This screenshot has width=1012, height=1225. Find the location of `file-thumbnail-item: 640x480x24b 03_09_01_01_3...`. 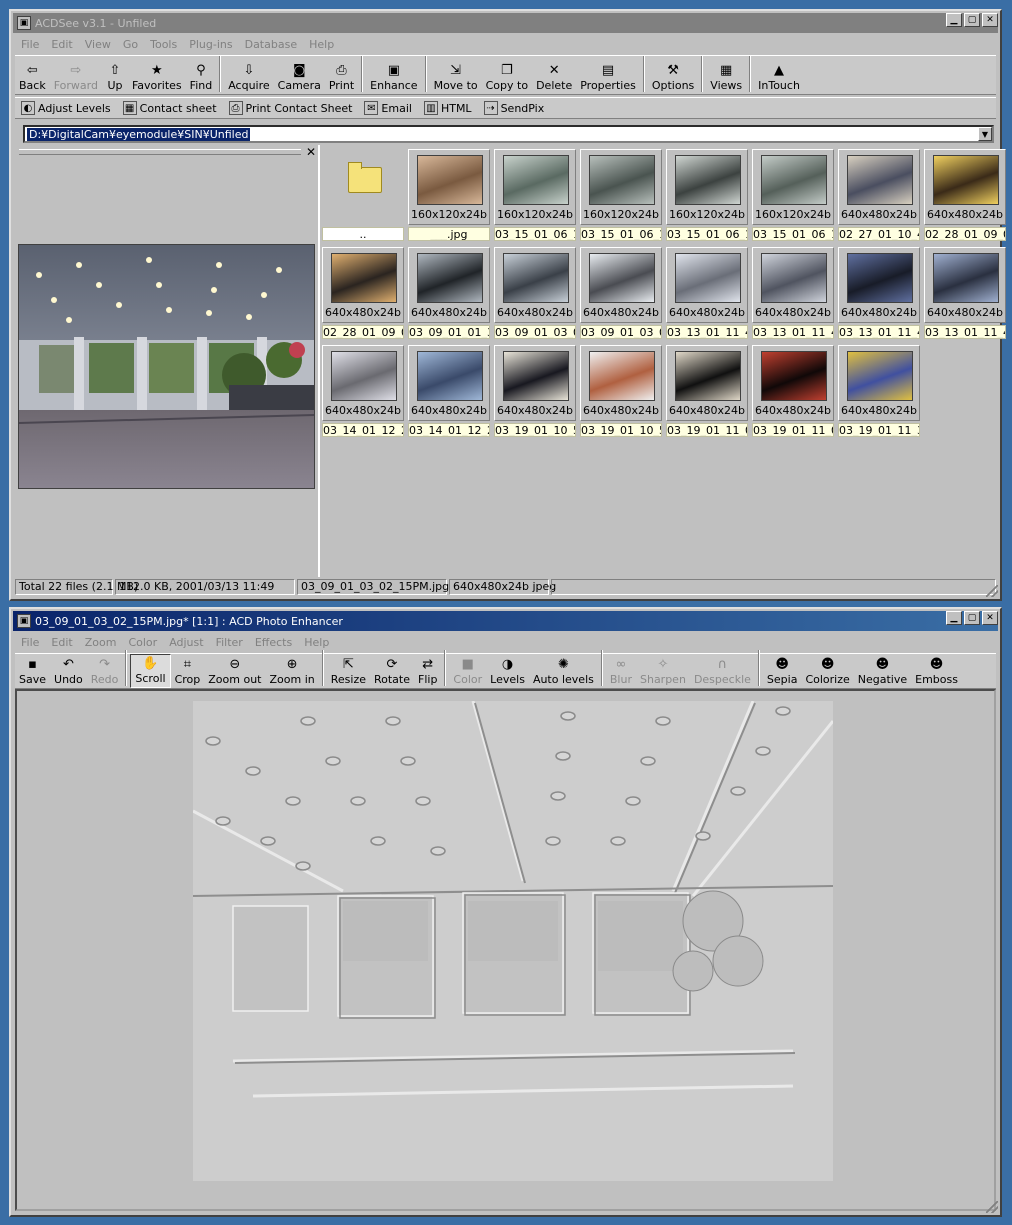

file-thumbnail-item: 640x480x24b 03_09_01_01_3... is located at coordinates (450, 294).